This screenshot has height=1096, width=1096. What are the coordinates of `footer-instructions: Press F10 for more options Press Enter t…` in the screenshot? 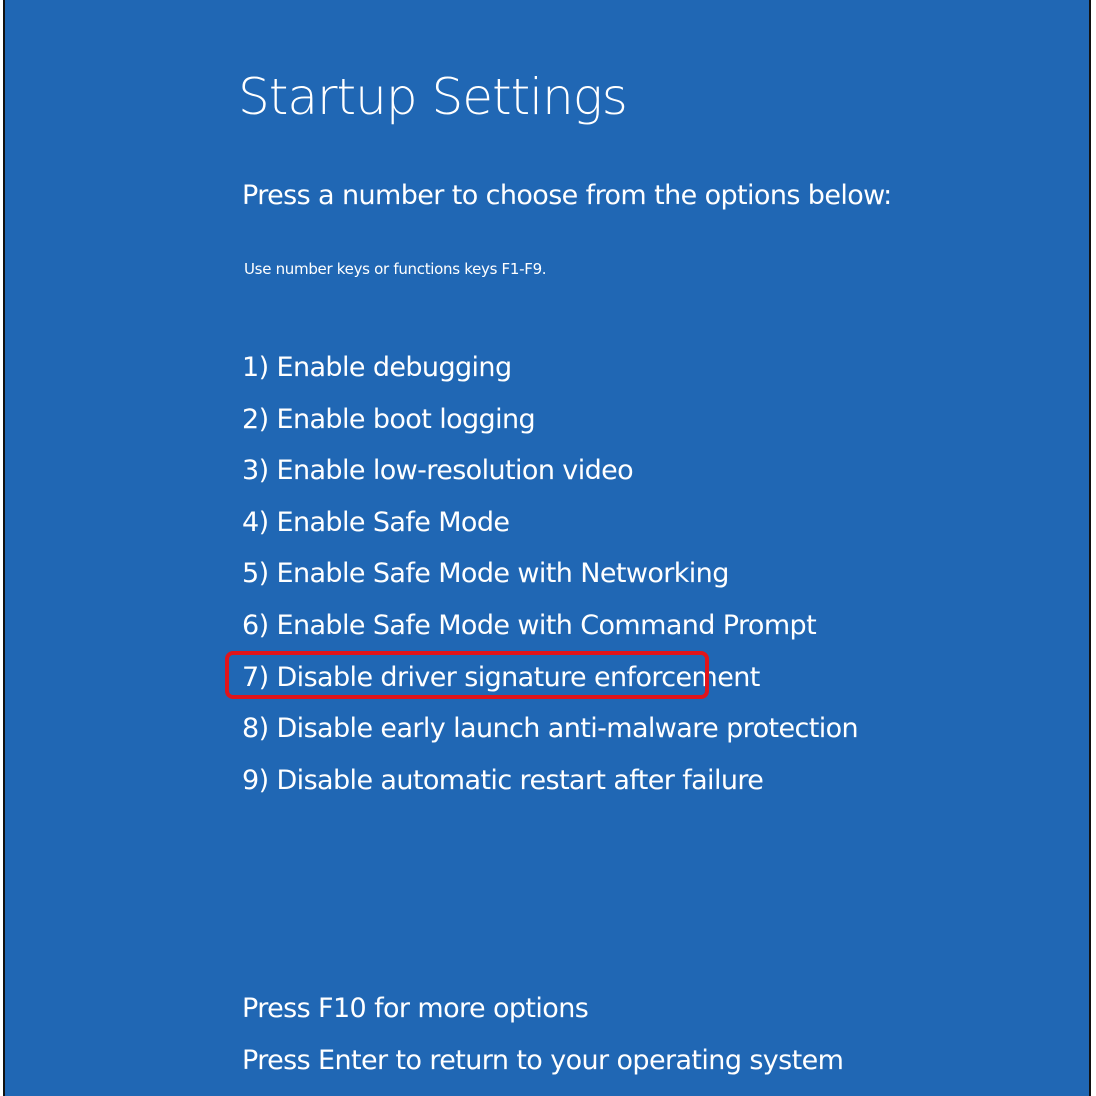 It's located at (543, 1035).